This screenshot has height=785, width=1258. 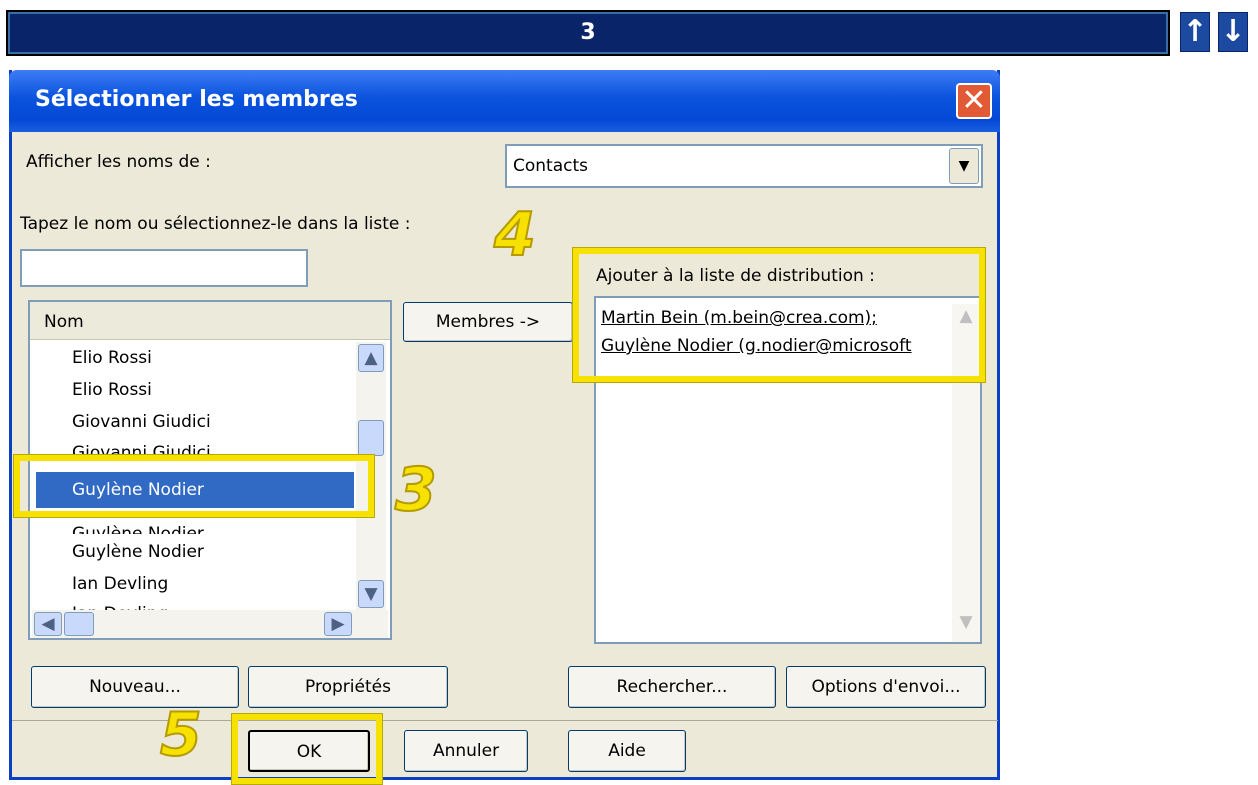 I want to click on step3-annotation: 3, so click(x=416, y=490).